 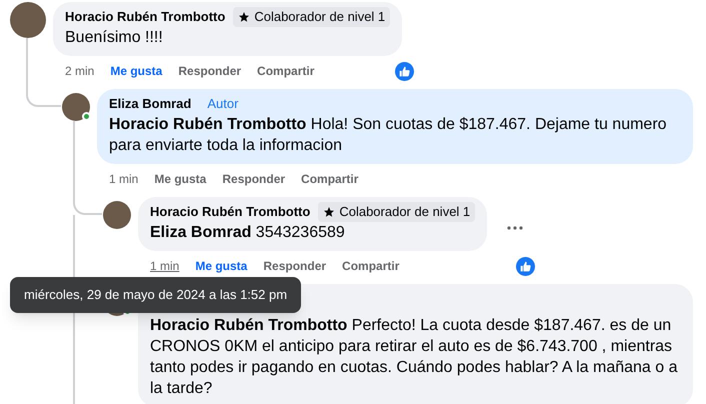 I want to click on author-name: Eliza Bomrad, so click(x=150, y=104).